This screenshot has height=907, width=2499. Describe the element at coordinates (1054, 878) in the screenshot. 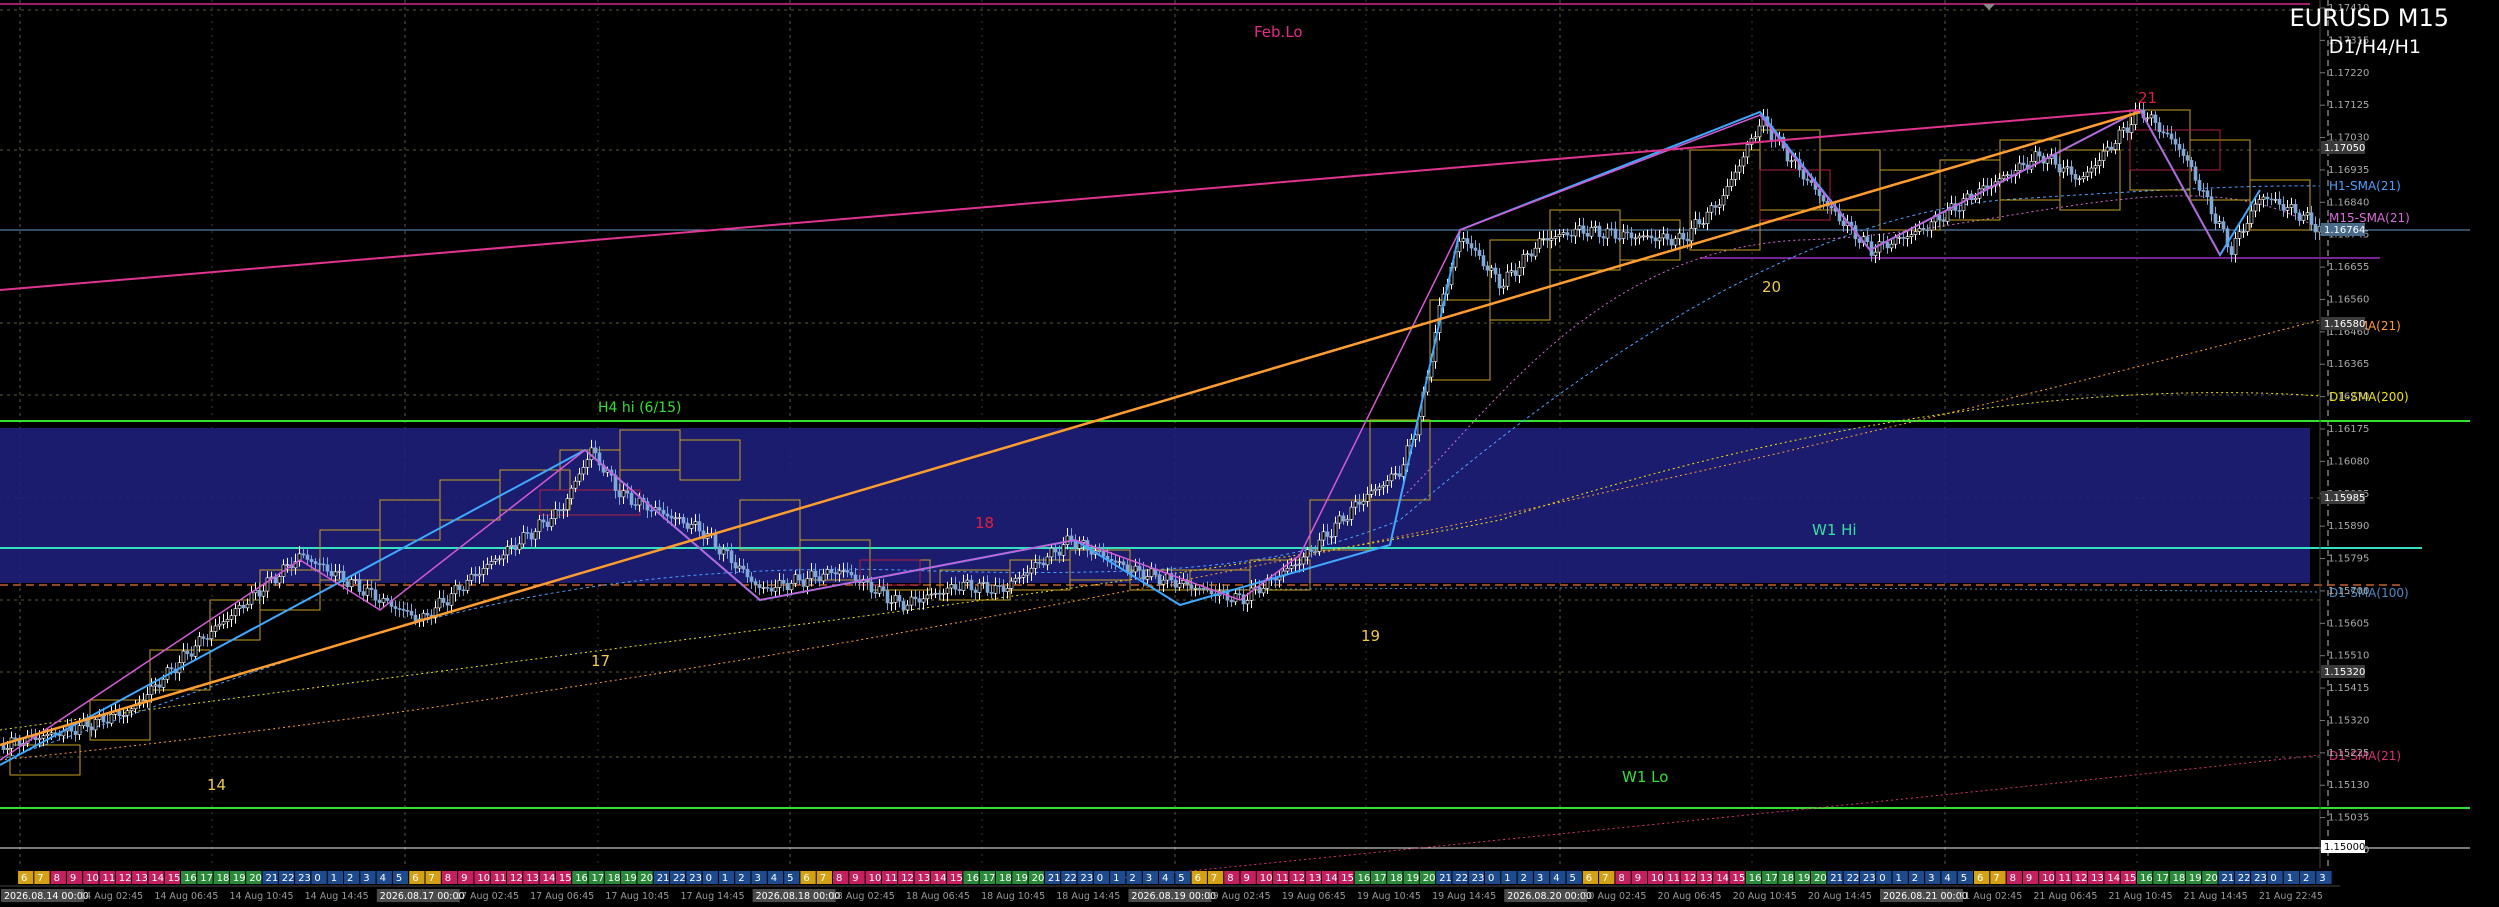

I see `hour-cell-label: 21` at that location.